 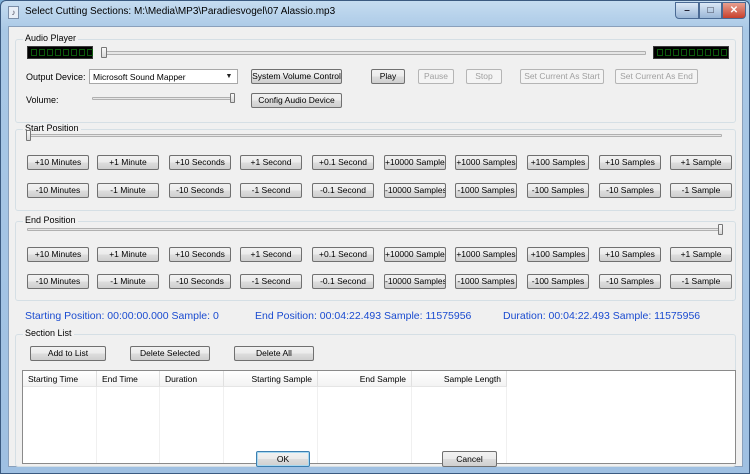 I want to click on end-increase-button-9: +10 Samples, so click(x=630, y=254).